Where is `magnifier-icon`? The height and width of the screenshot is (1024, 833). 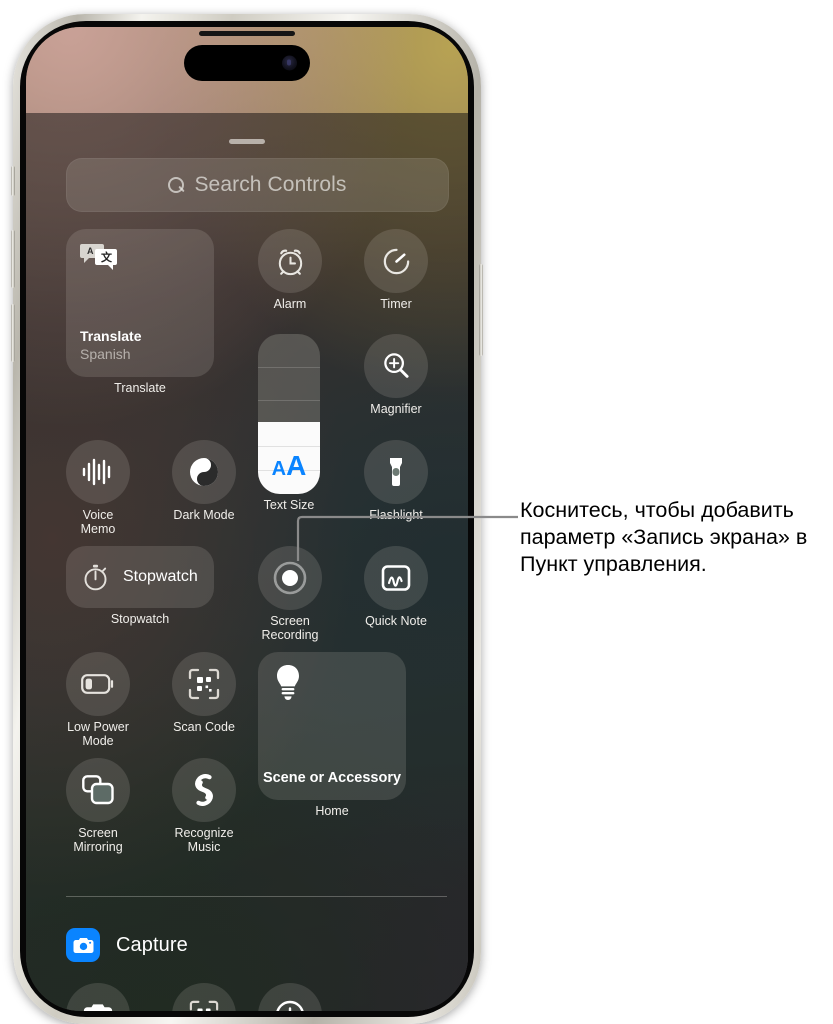
magnifier-icon is located at coordinates (396, 365).